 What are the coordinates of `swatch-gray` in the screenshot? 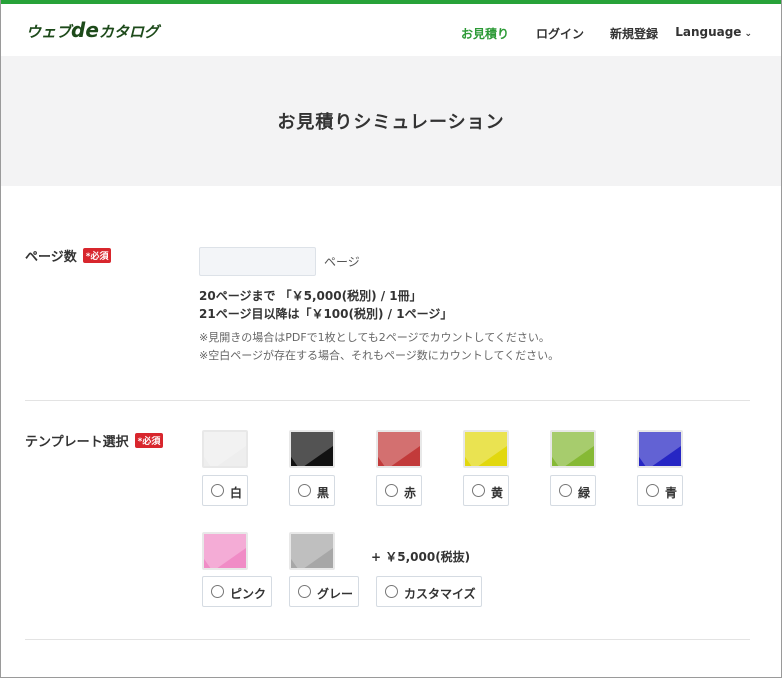 It's located at (312, 551).